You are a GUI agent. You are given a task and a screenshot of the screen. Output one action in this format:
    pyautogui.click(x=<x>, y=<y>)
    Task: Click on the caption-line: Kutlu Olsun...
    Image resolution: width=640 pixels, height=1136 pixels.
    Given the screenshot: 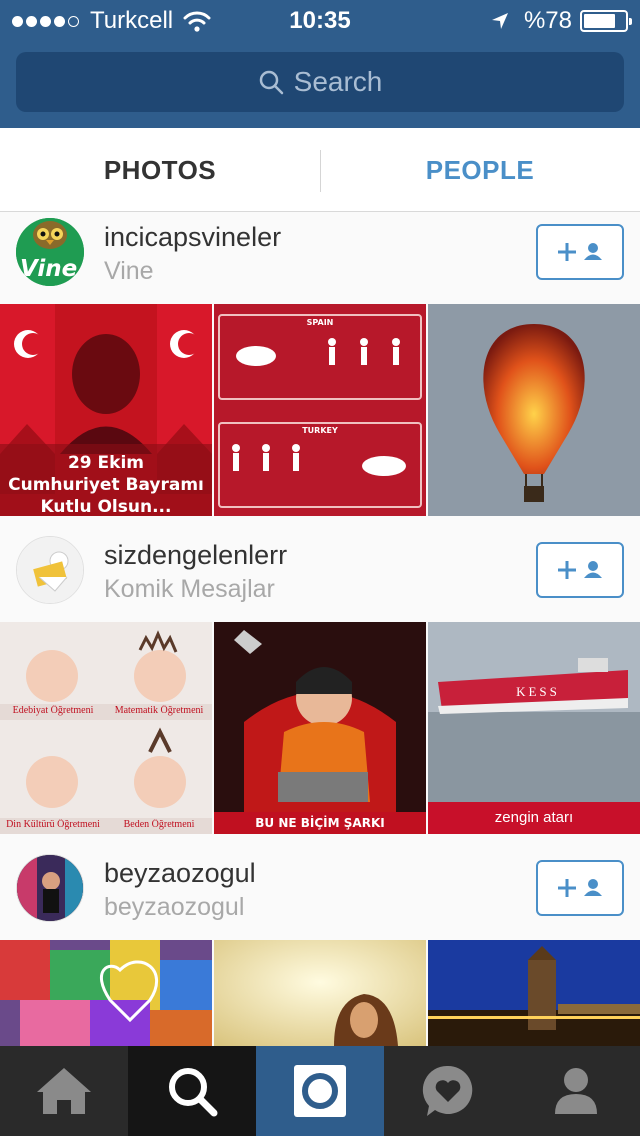 What is the action you would take?
    pyautogui.click(x=106, y=506)
    